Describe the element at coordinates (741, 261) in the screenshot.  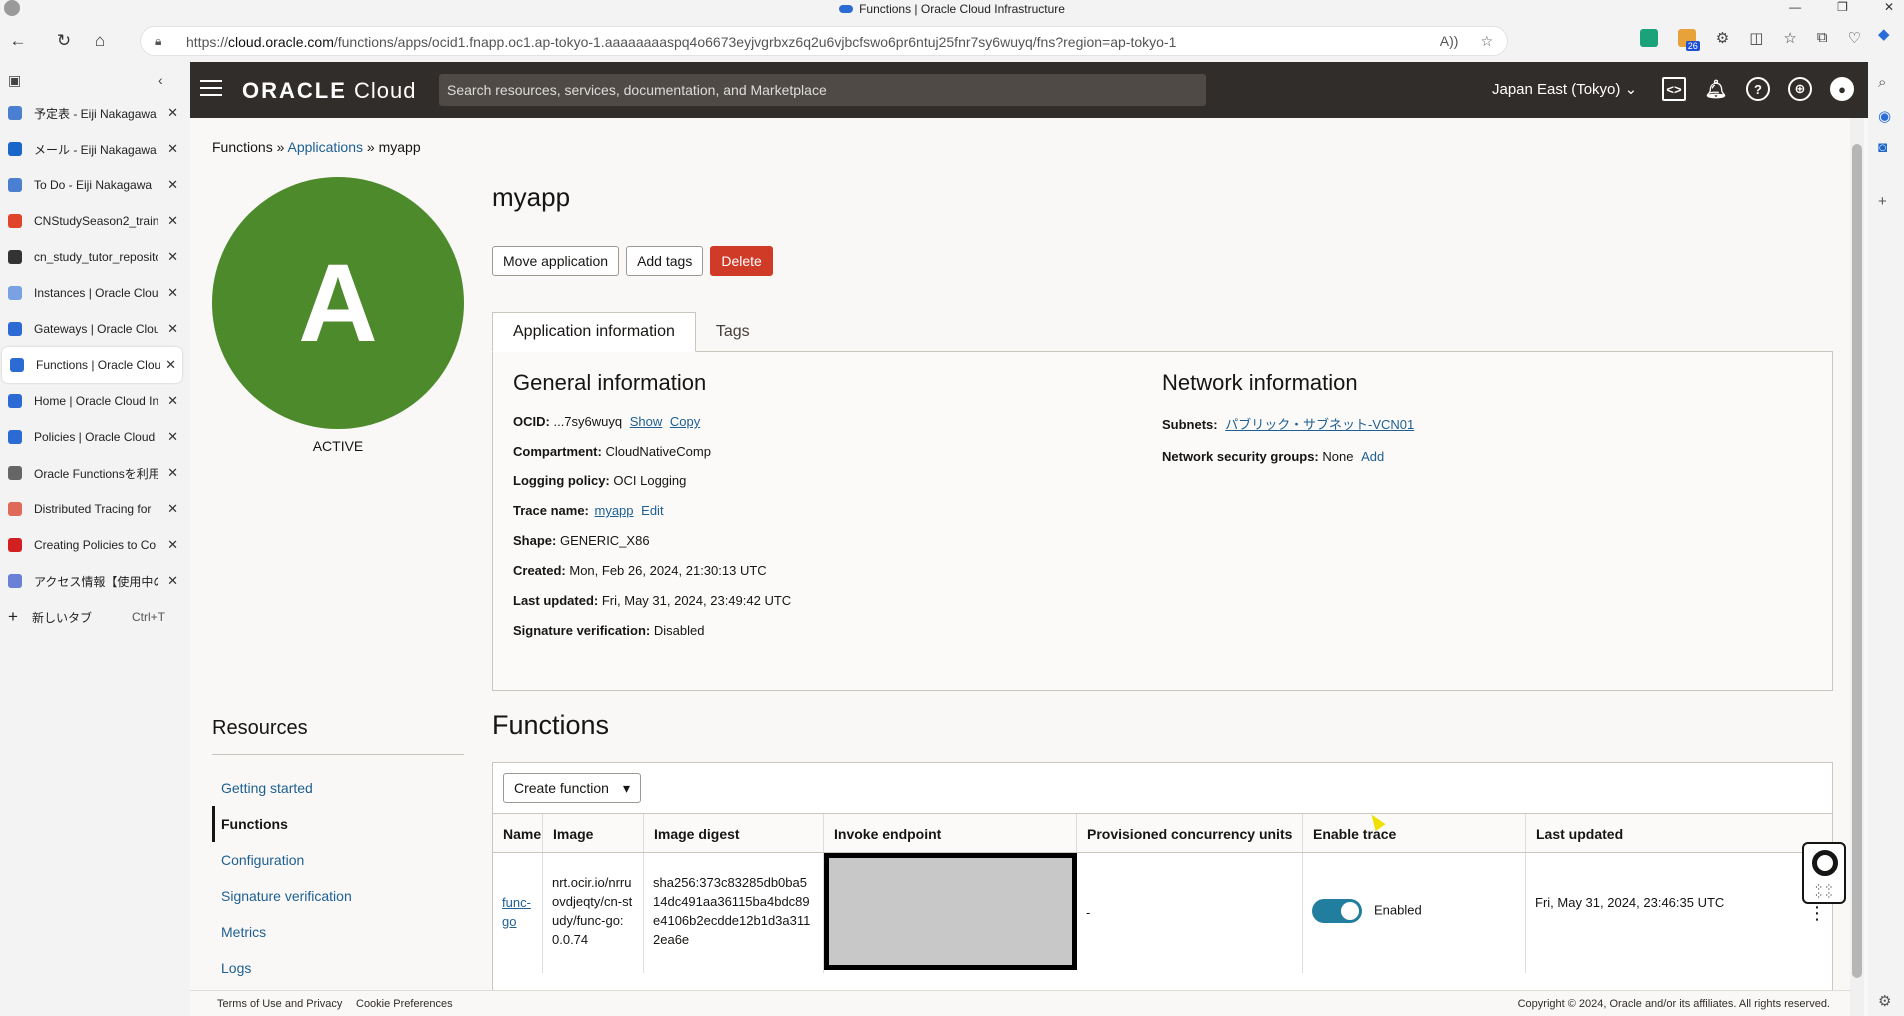
I see `delete-button: Delete` at that location.